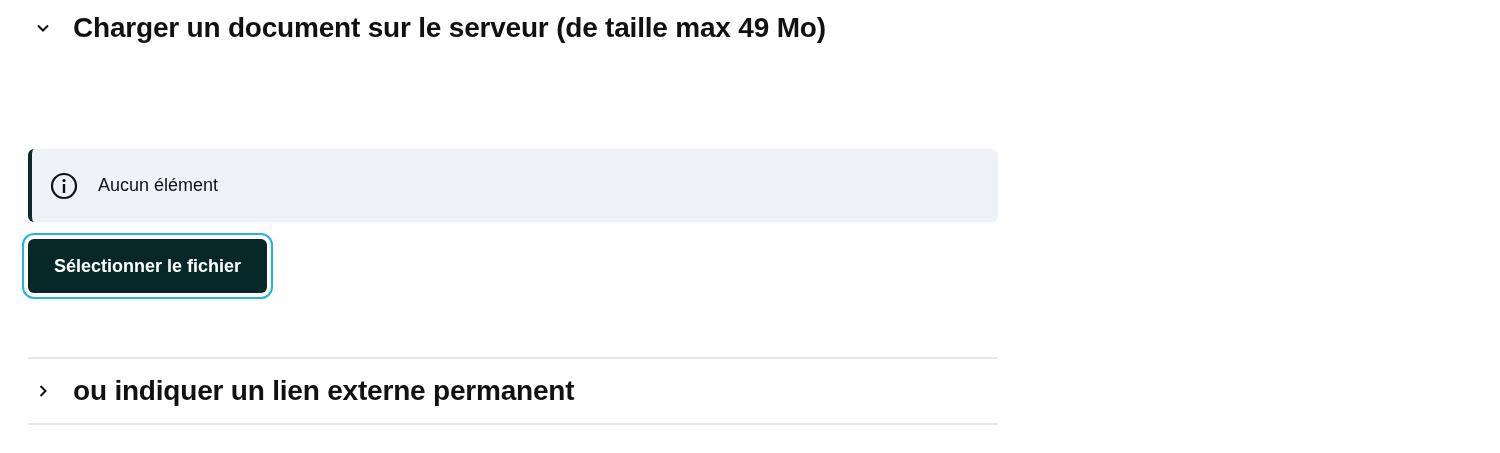 The height and width of the screenshot is (453, 1500). I want to click on info-icon, so click(64, 185).